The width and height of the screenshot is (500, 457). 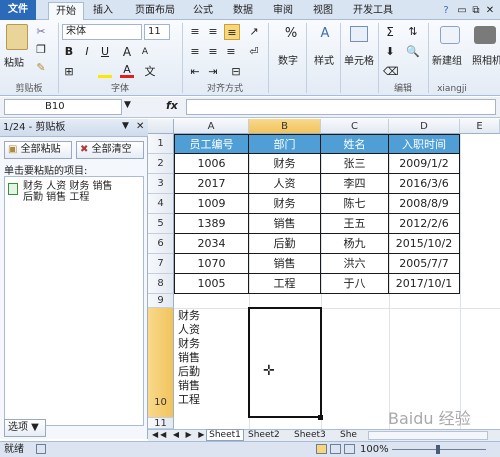 What do you see at coordinates (212, 224) in the screenshot?
I see `table-cell: 1389` at bounding box center [212, 224].